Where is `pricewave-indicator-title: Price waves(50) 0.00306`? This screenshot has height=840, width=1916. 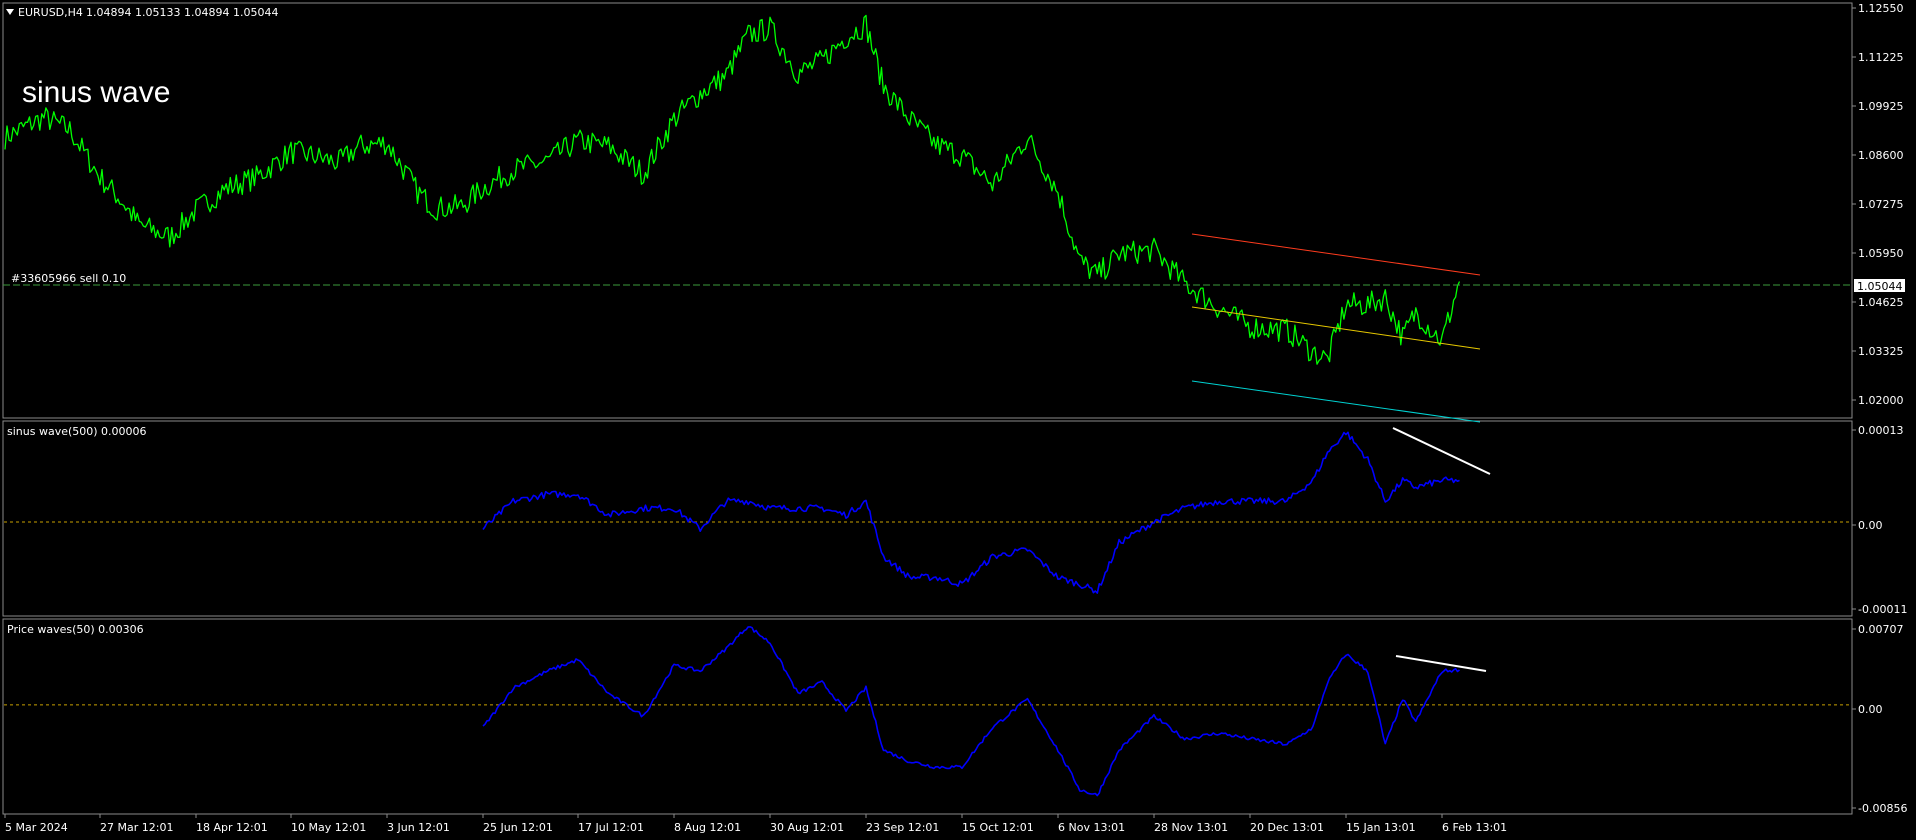
pricewave-indicator-title: Price waves(50) 0.00306 is located at coordinates (75, 629).